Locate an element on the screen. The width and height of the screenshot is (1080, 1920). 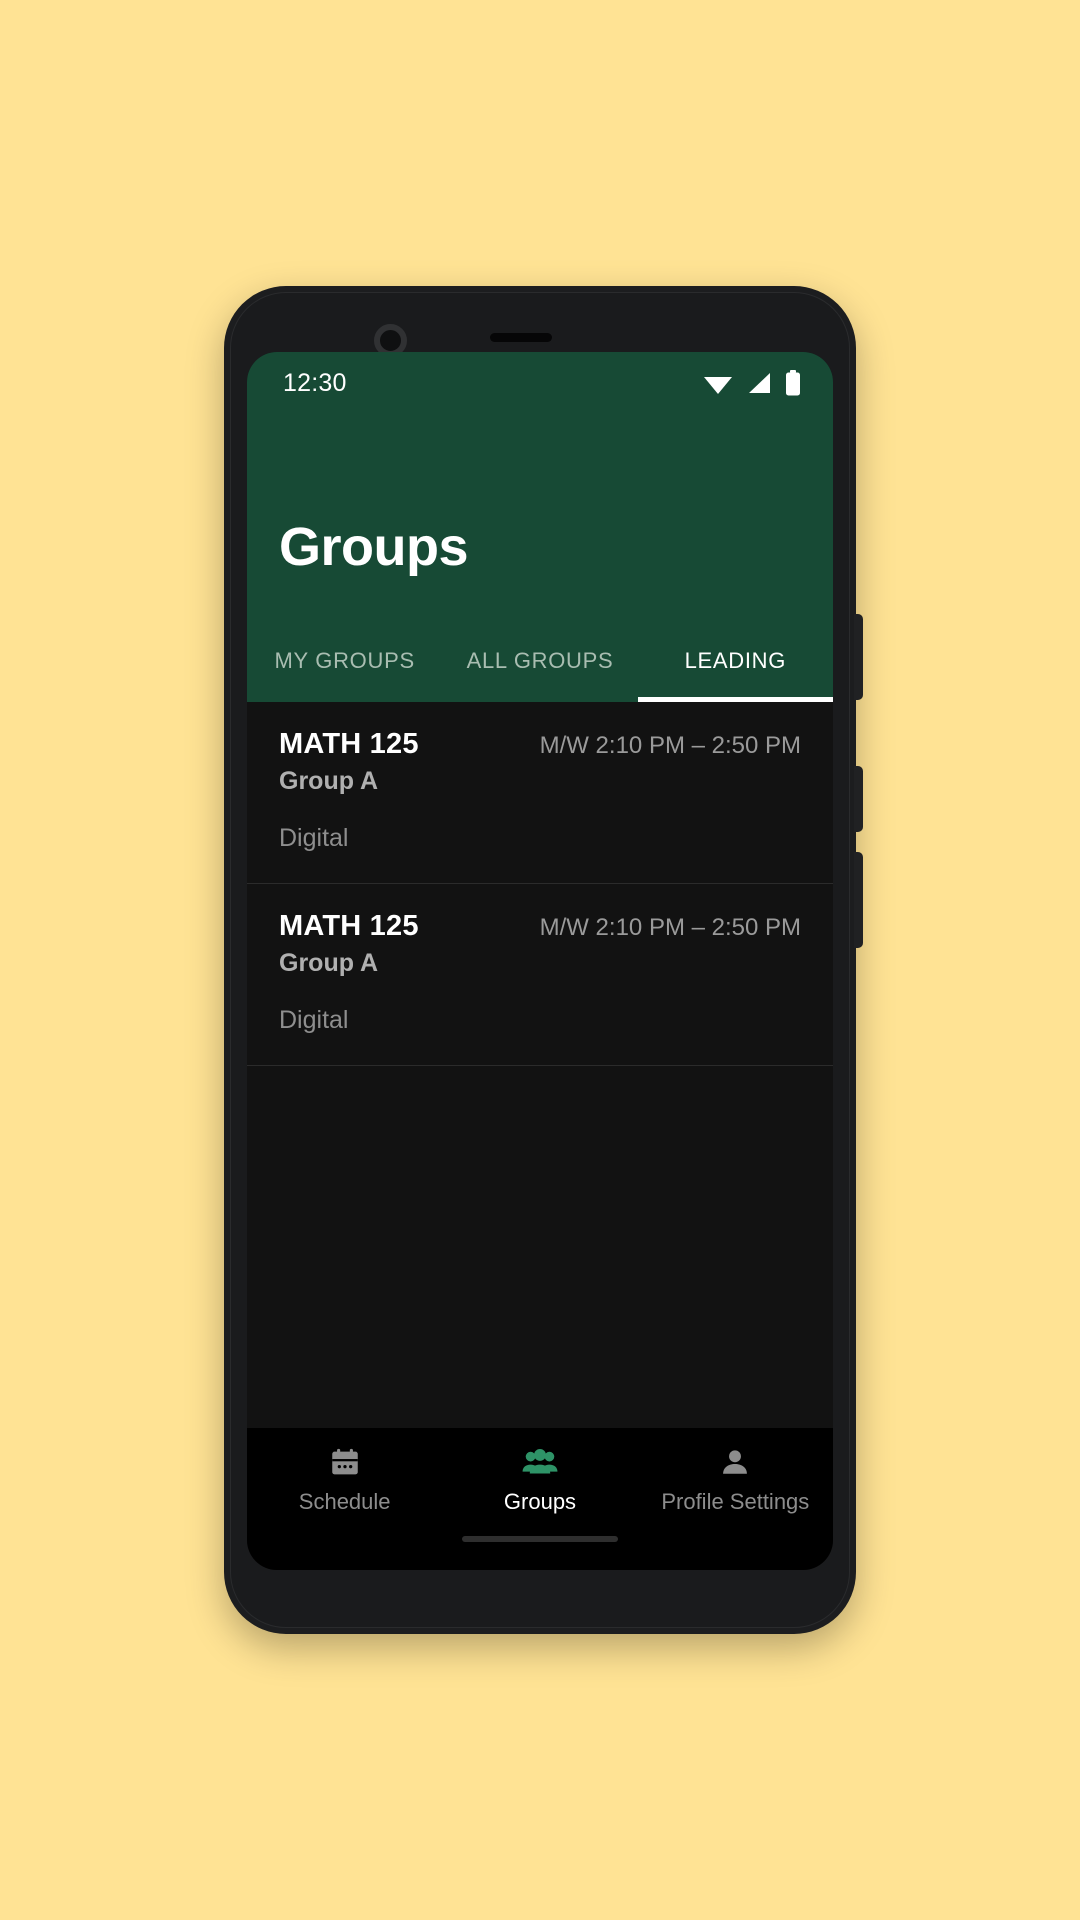
cellular-signal-icon is located at coordinates (759, 383).